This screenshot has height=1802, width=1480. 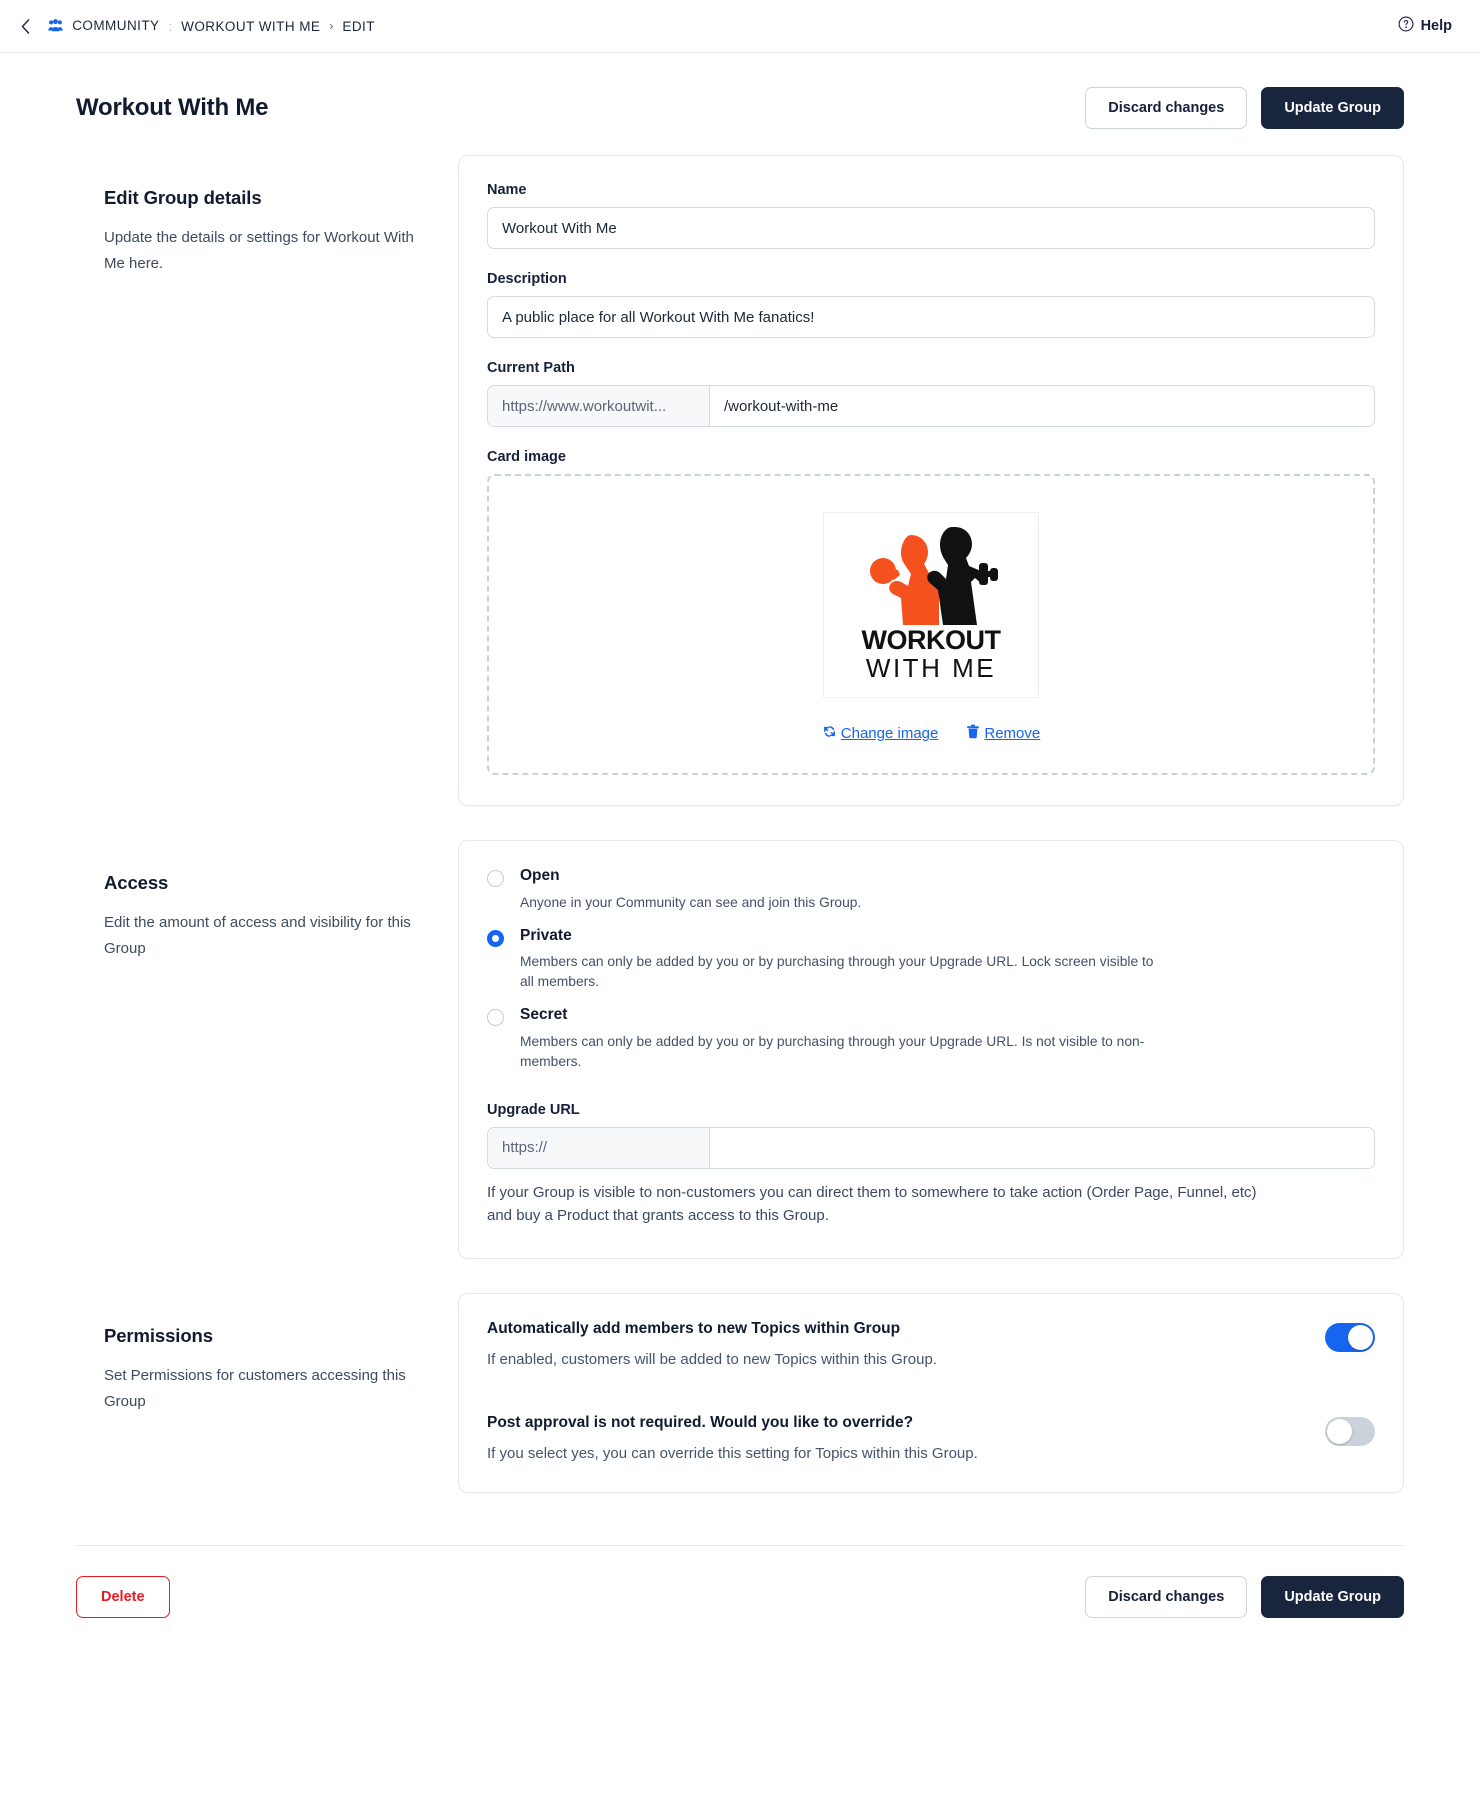 I want to click on logo-line-2: WITH ME, so click(x=931, y=668).